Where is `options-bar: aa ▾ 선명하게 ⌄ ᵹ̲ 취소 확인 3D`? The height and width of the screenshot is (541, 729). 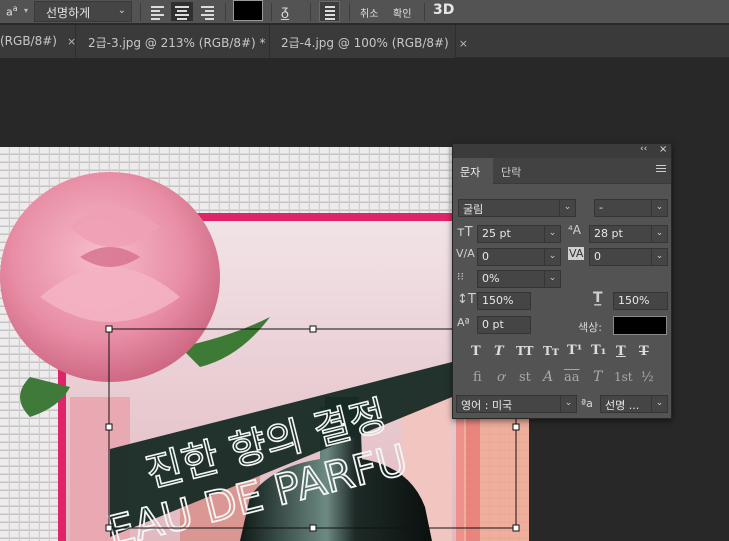 options-bar: aa ▾ 선명하게 ⌄ ᵹ̲ 취소 확인 3D is located at coordinates (364, 12).